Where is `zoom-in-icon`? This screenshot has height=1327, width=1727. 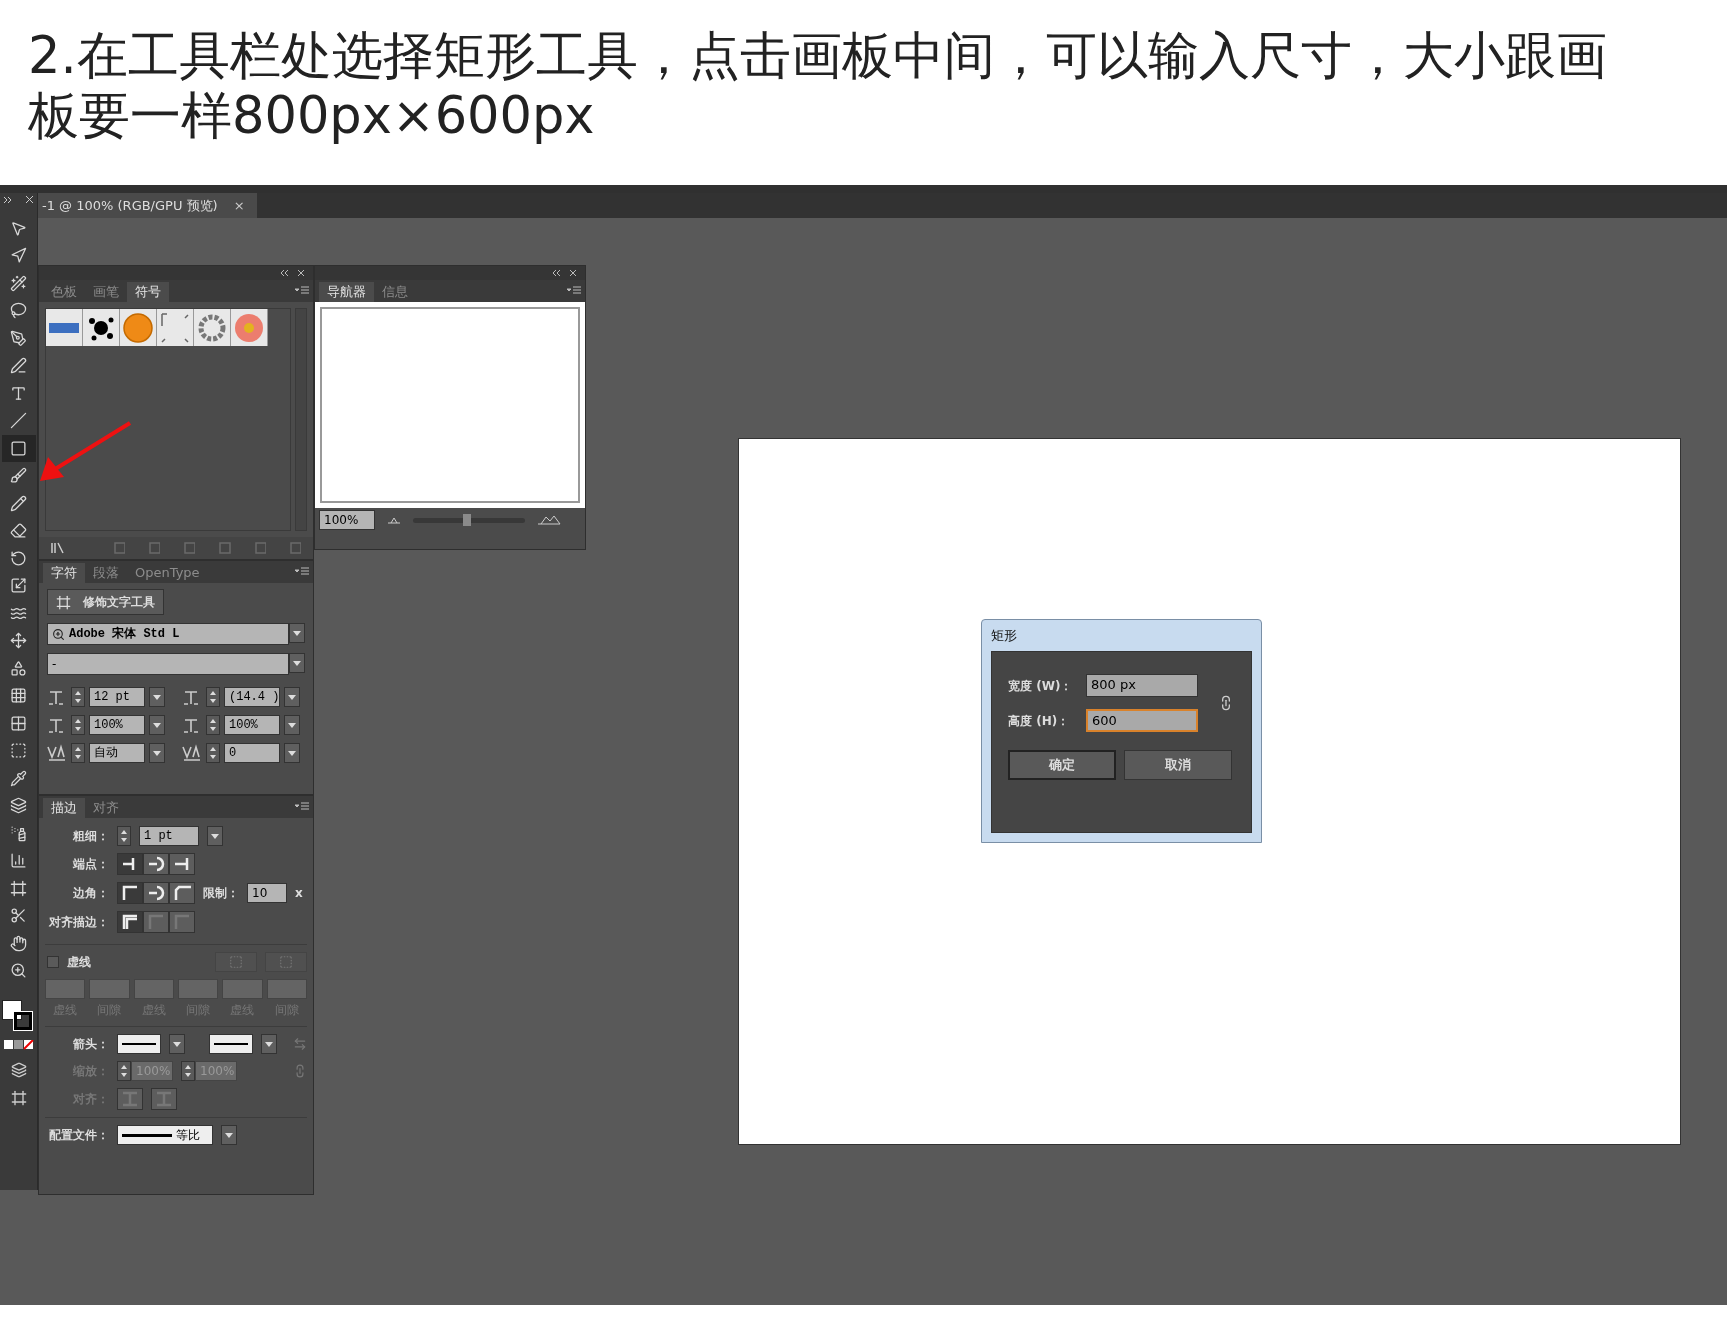 zoom-in-icon is located at coordinates (549, 520).